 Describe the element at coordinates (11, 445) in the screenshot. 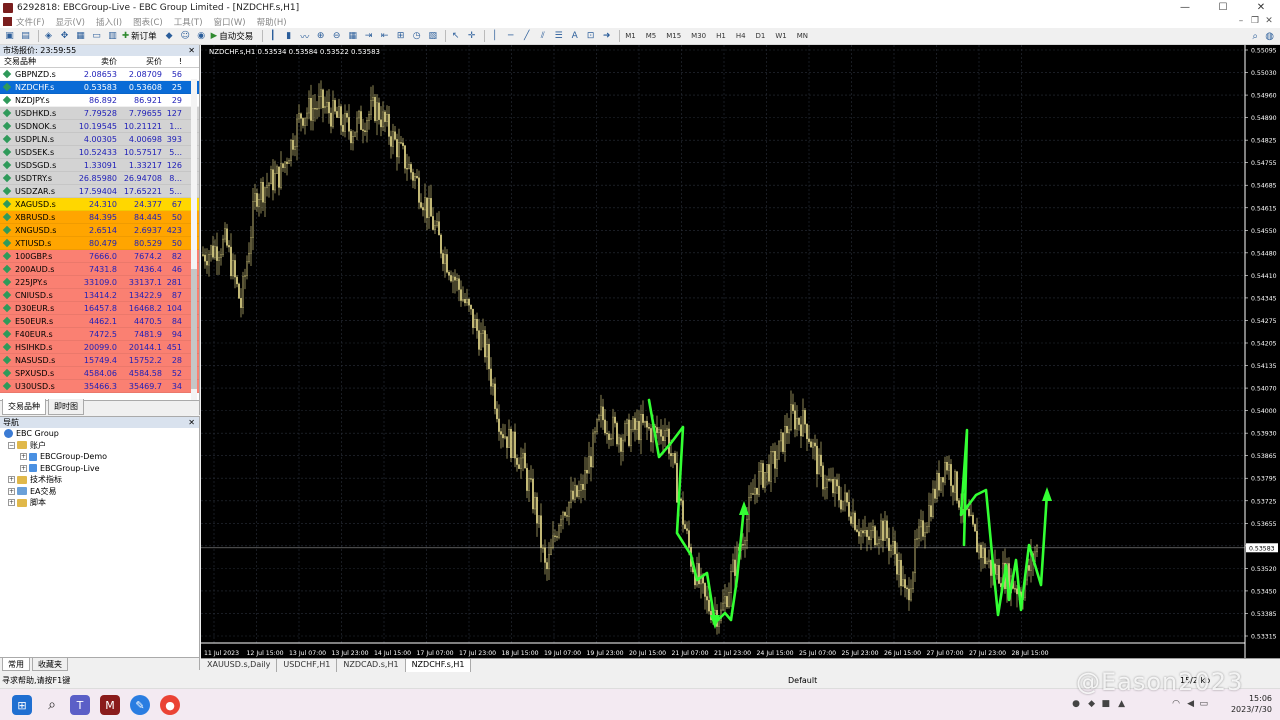

I see `collapse-icon: −` at that location.